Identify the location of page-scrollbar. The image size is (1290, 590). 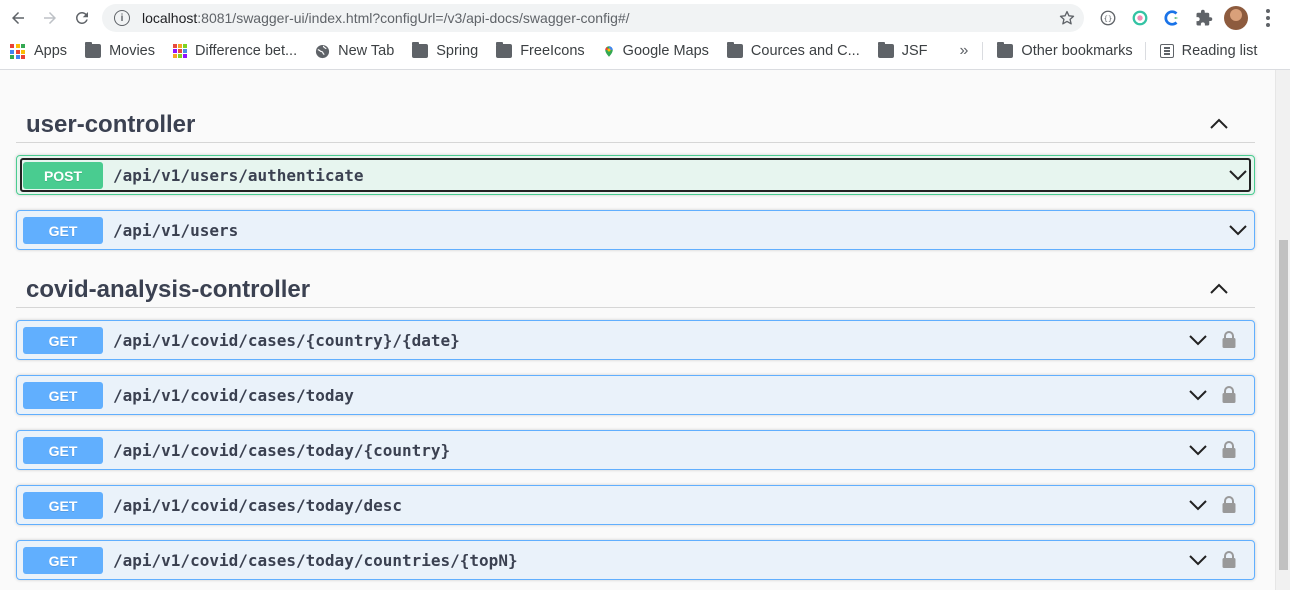
(1282, 330).